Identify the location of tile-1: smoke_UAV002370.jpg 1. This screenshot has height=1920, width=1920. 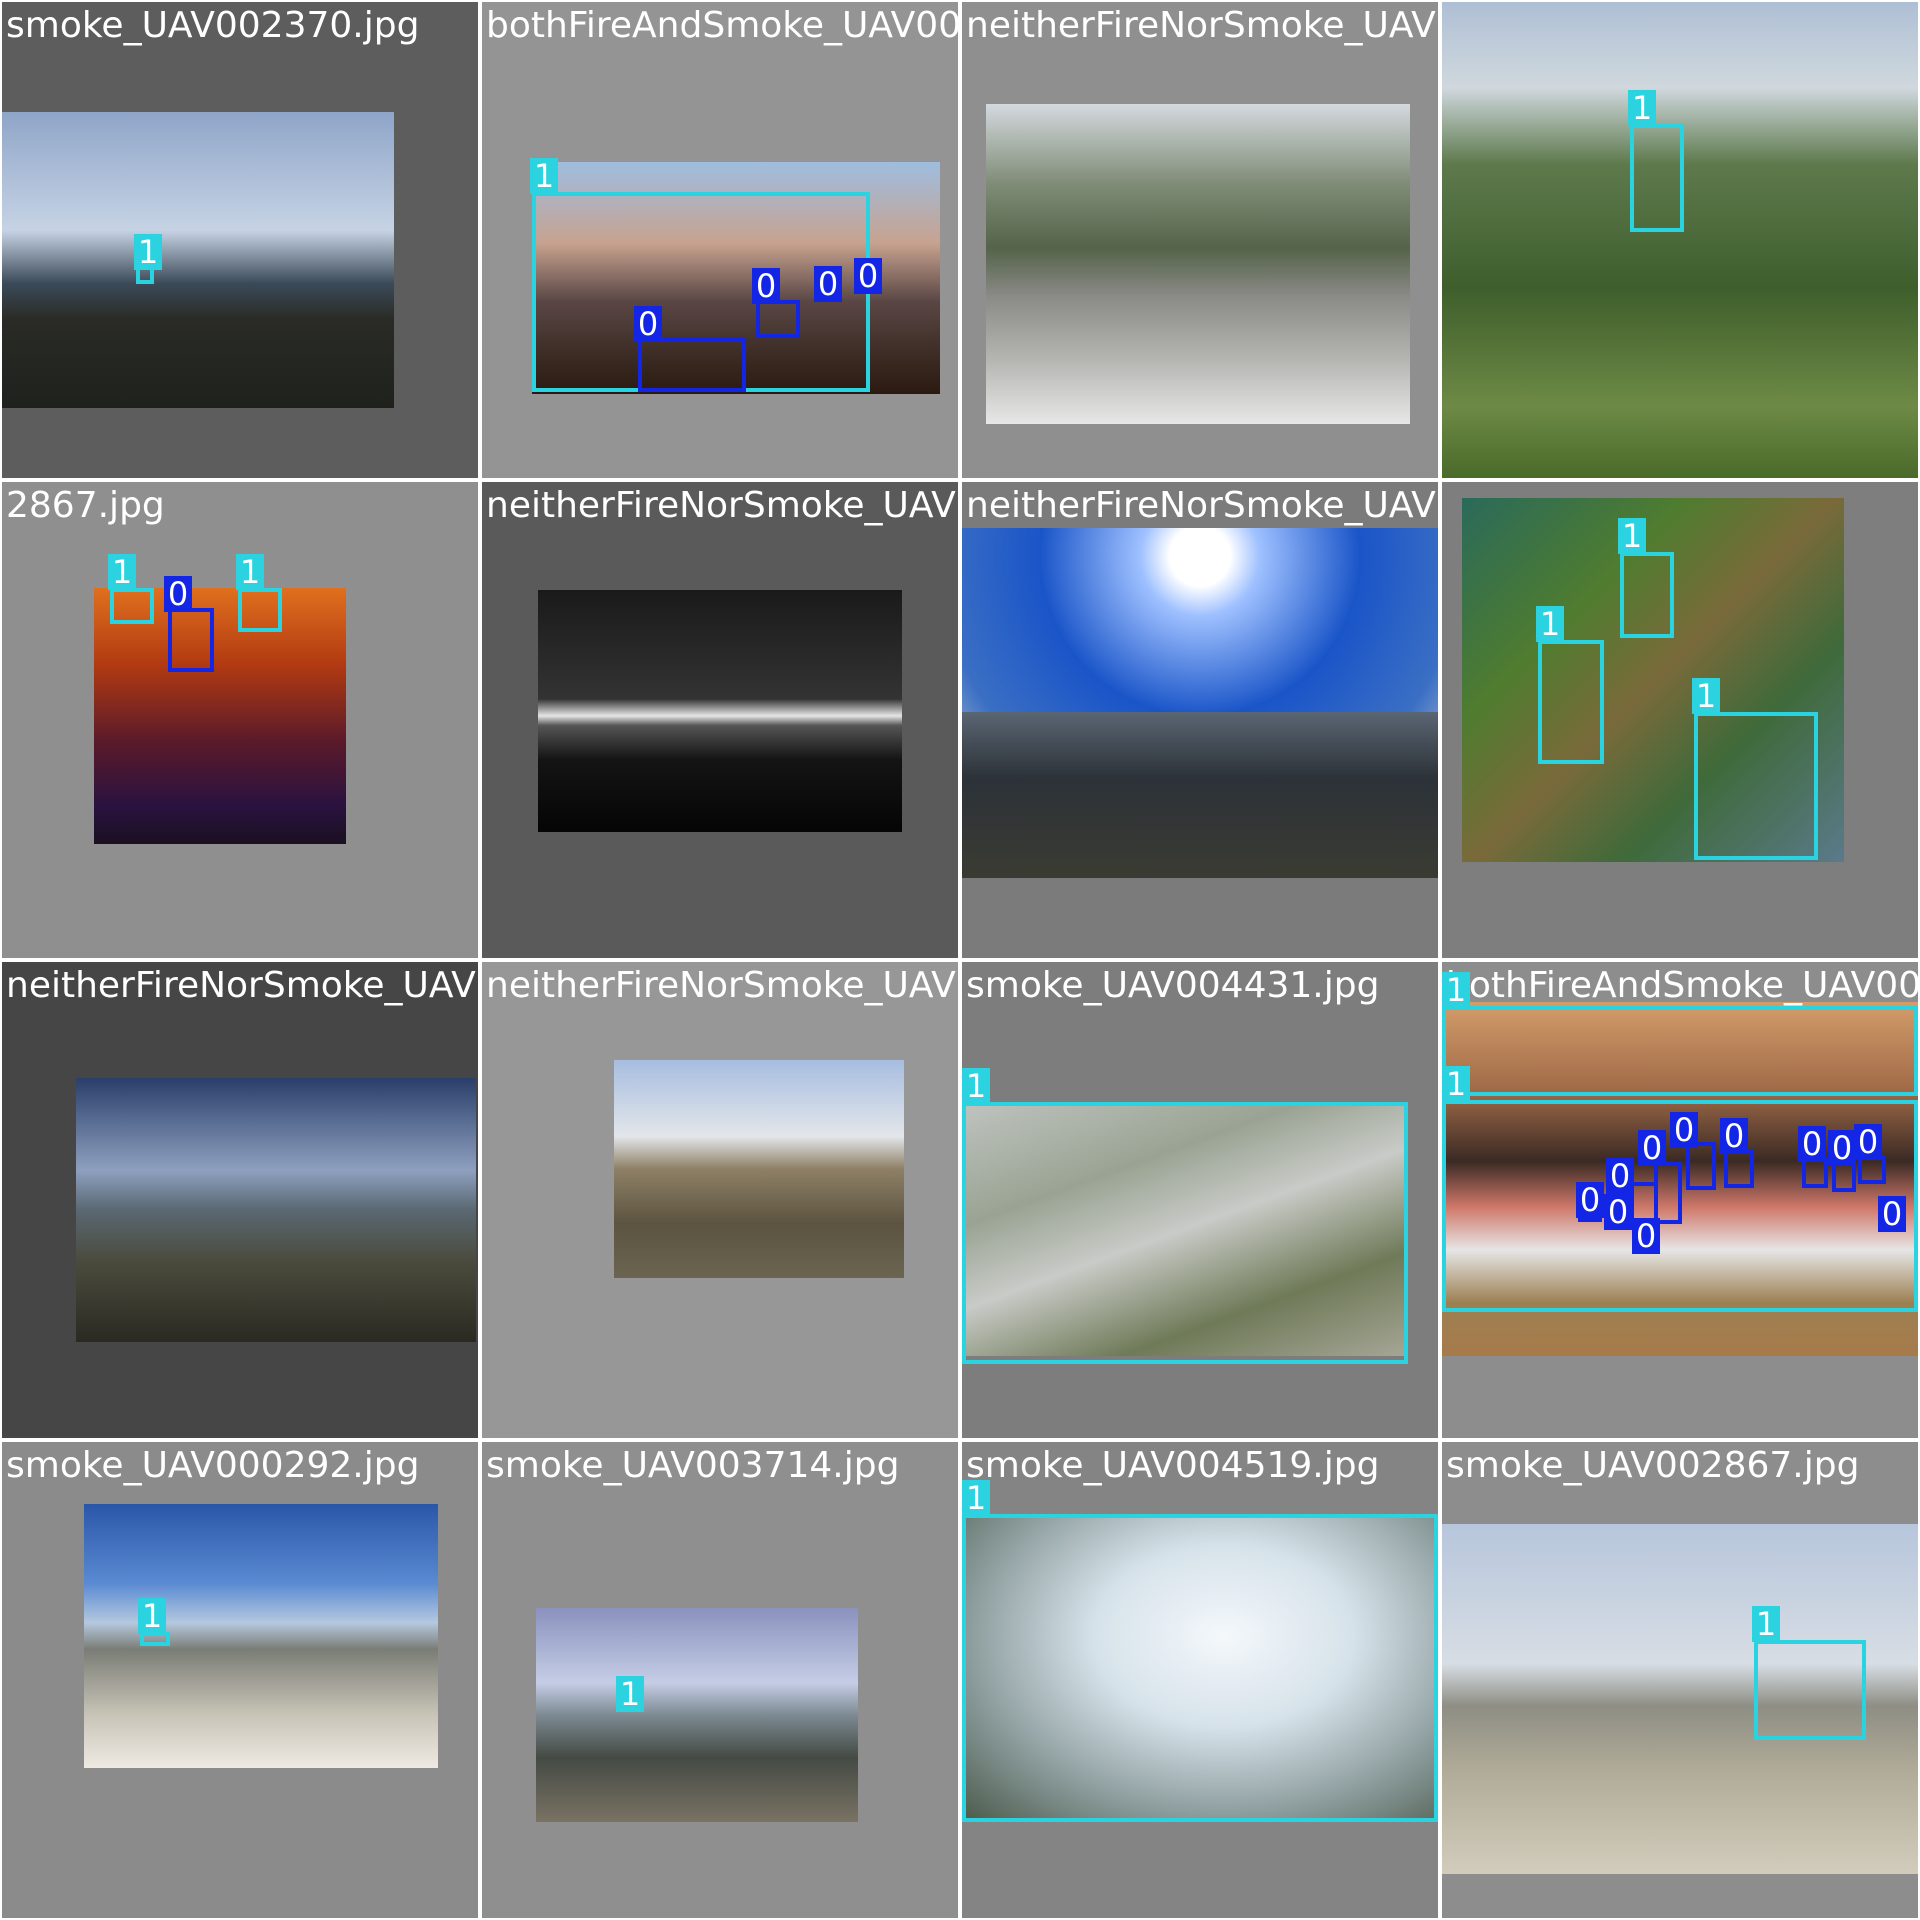
(240, 240).